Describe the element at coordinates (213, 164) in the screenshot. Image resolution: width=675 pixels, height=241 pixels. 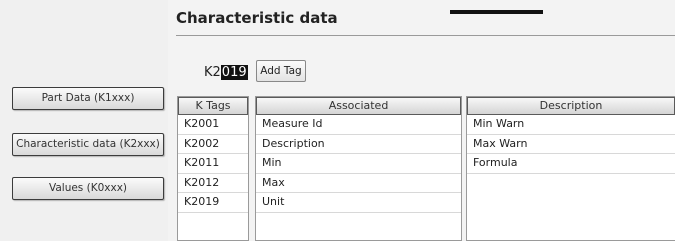
I see `ktags-row: K2011` at that location.